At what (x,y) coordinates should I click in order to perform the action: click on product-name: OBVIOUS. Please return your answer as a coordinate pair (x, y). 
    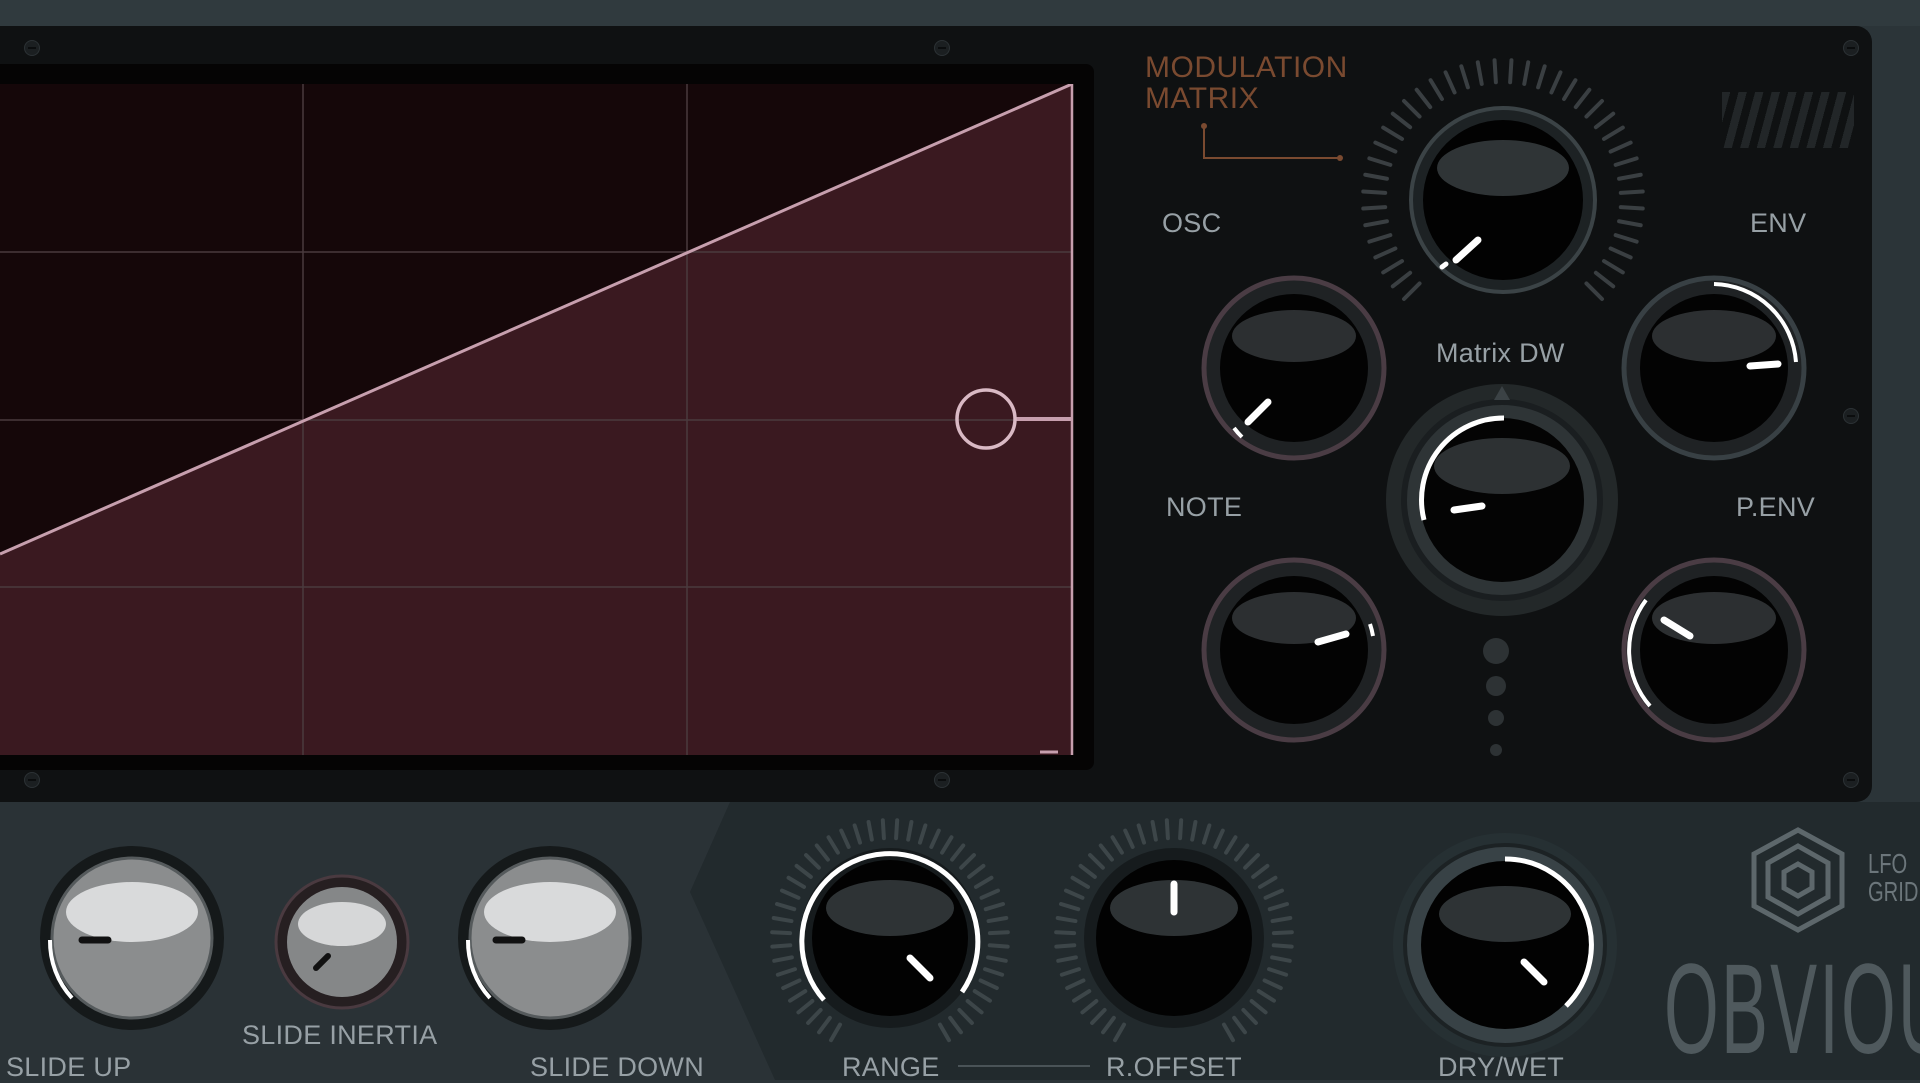
    Looking at the image, I should click on (1792, 1009).